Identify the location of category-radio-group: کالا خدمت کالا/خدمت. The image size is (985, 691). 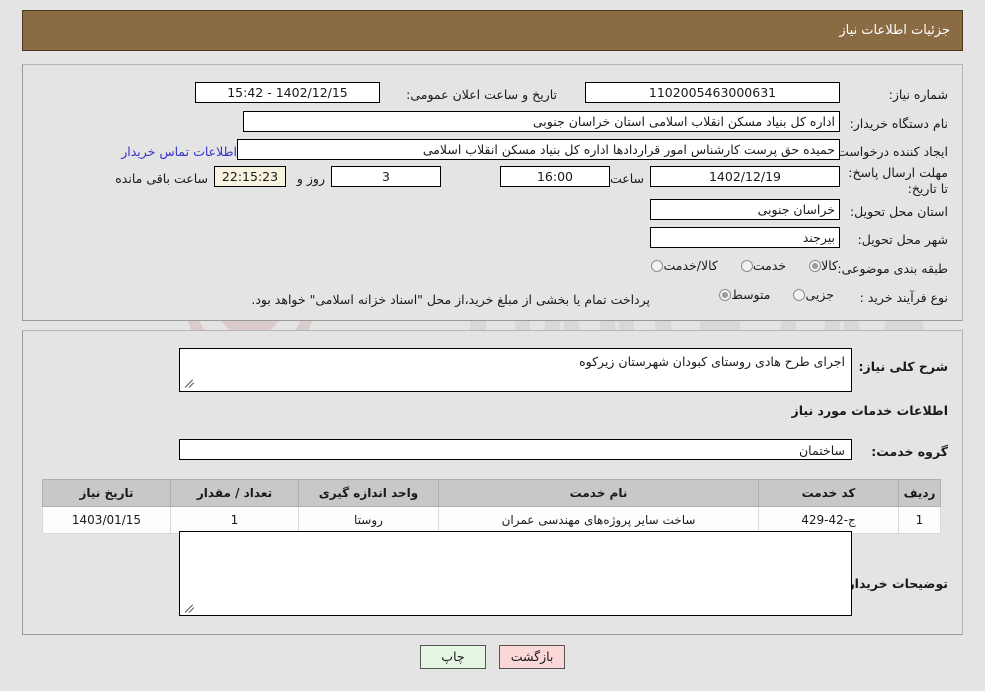
(742, 265).